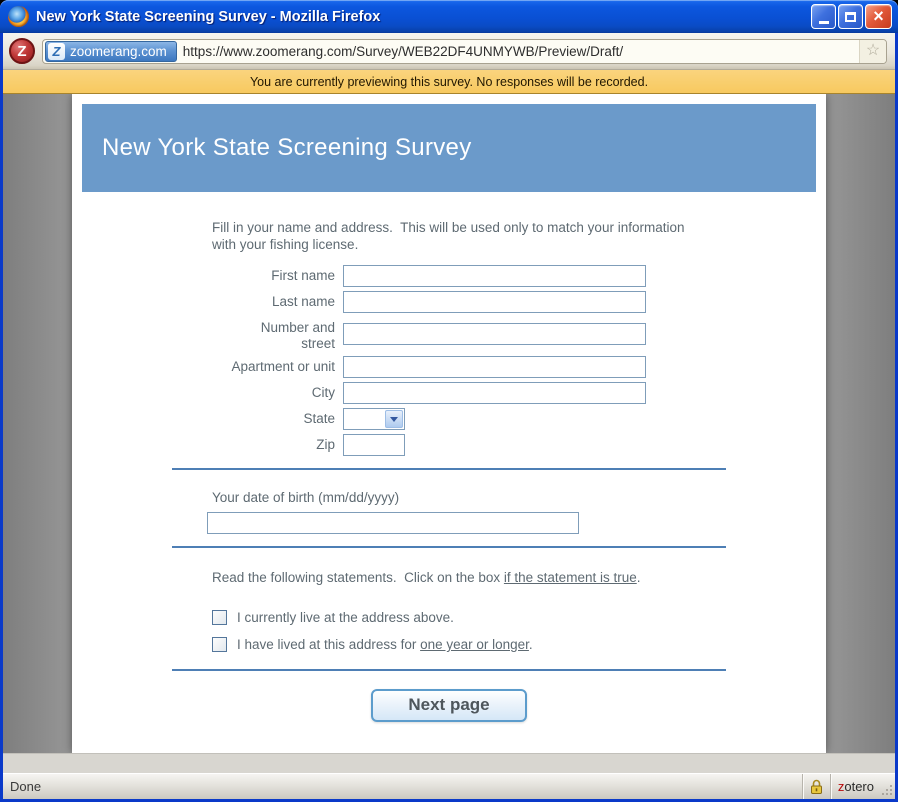 The image size is (898, 802). Describe the element at coordinates (494, 367) in the screenshot. I see `apartment-or-unit-input` at that location.